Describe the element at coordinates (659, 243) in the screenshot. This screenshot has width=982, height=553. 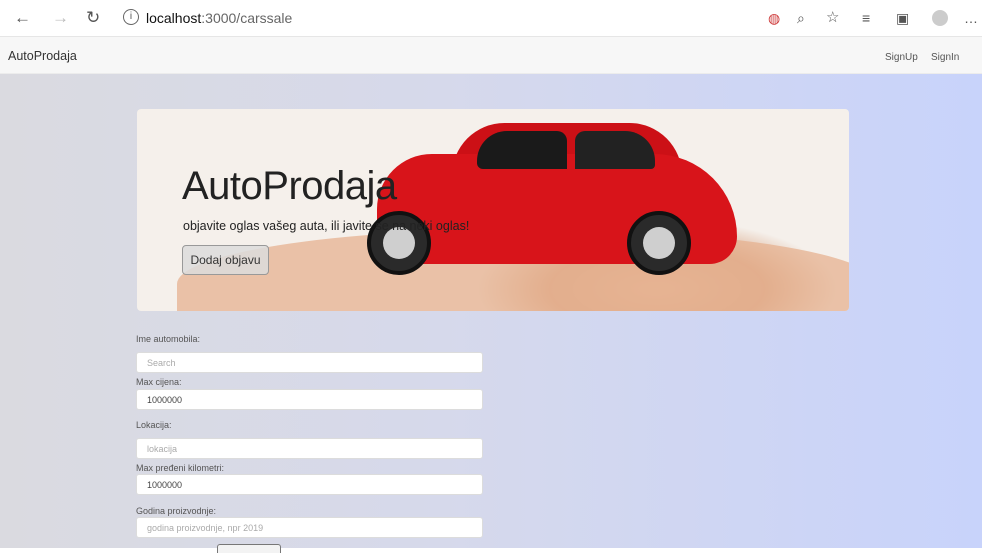
I see `car-wheel` at that location.